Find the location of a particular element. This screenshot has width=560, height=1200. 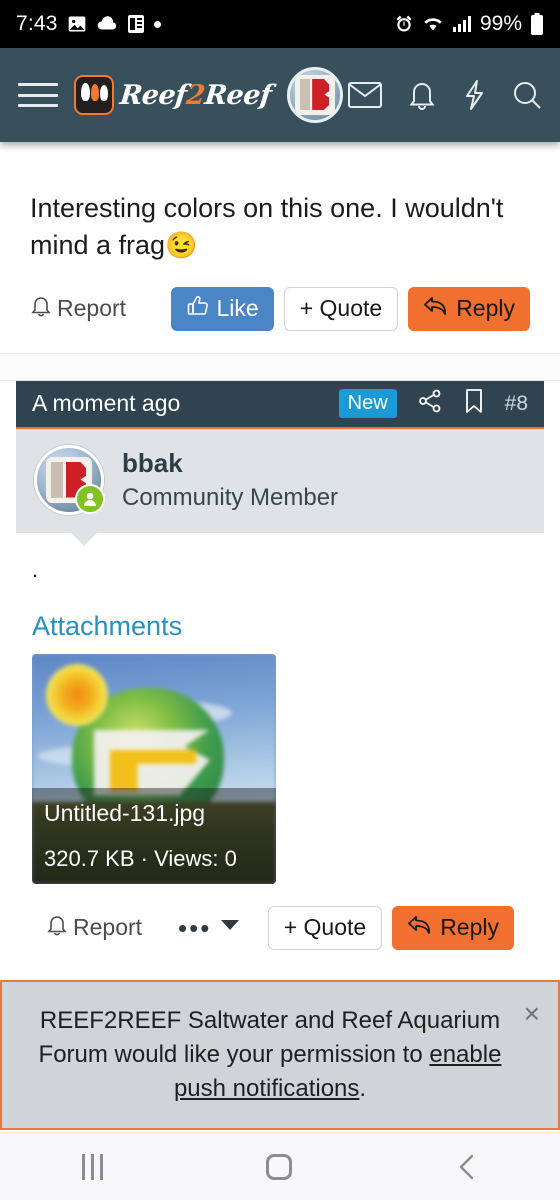

bell-icon is located at coordinates (422, 95).